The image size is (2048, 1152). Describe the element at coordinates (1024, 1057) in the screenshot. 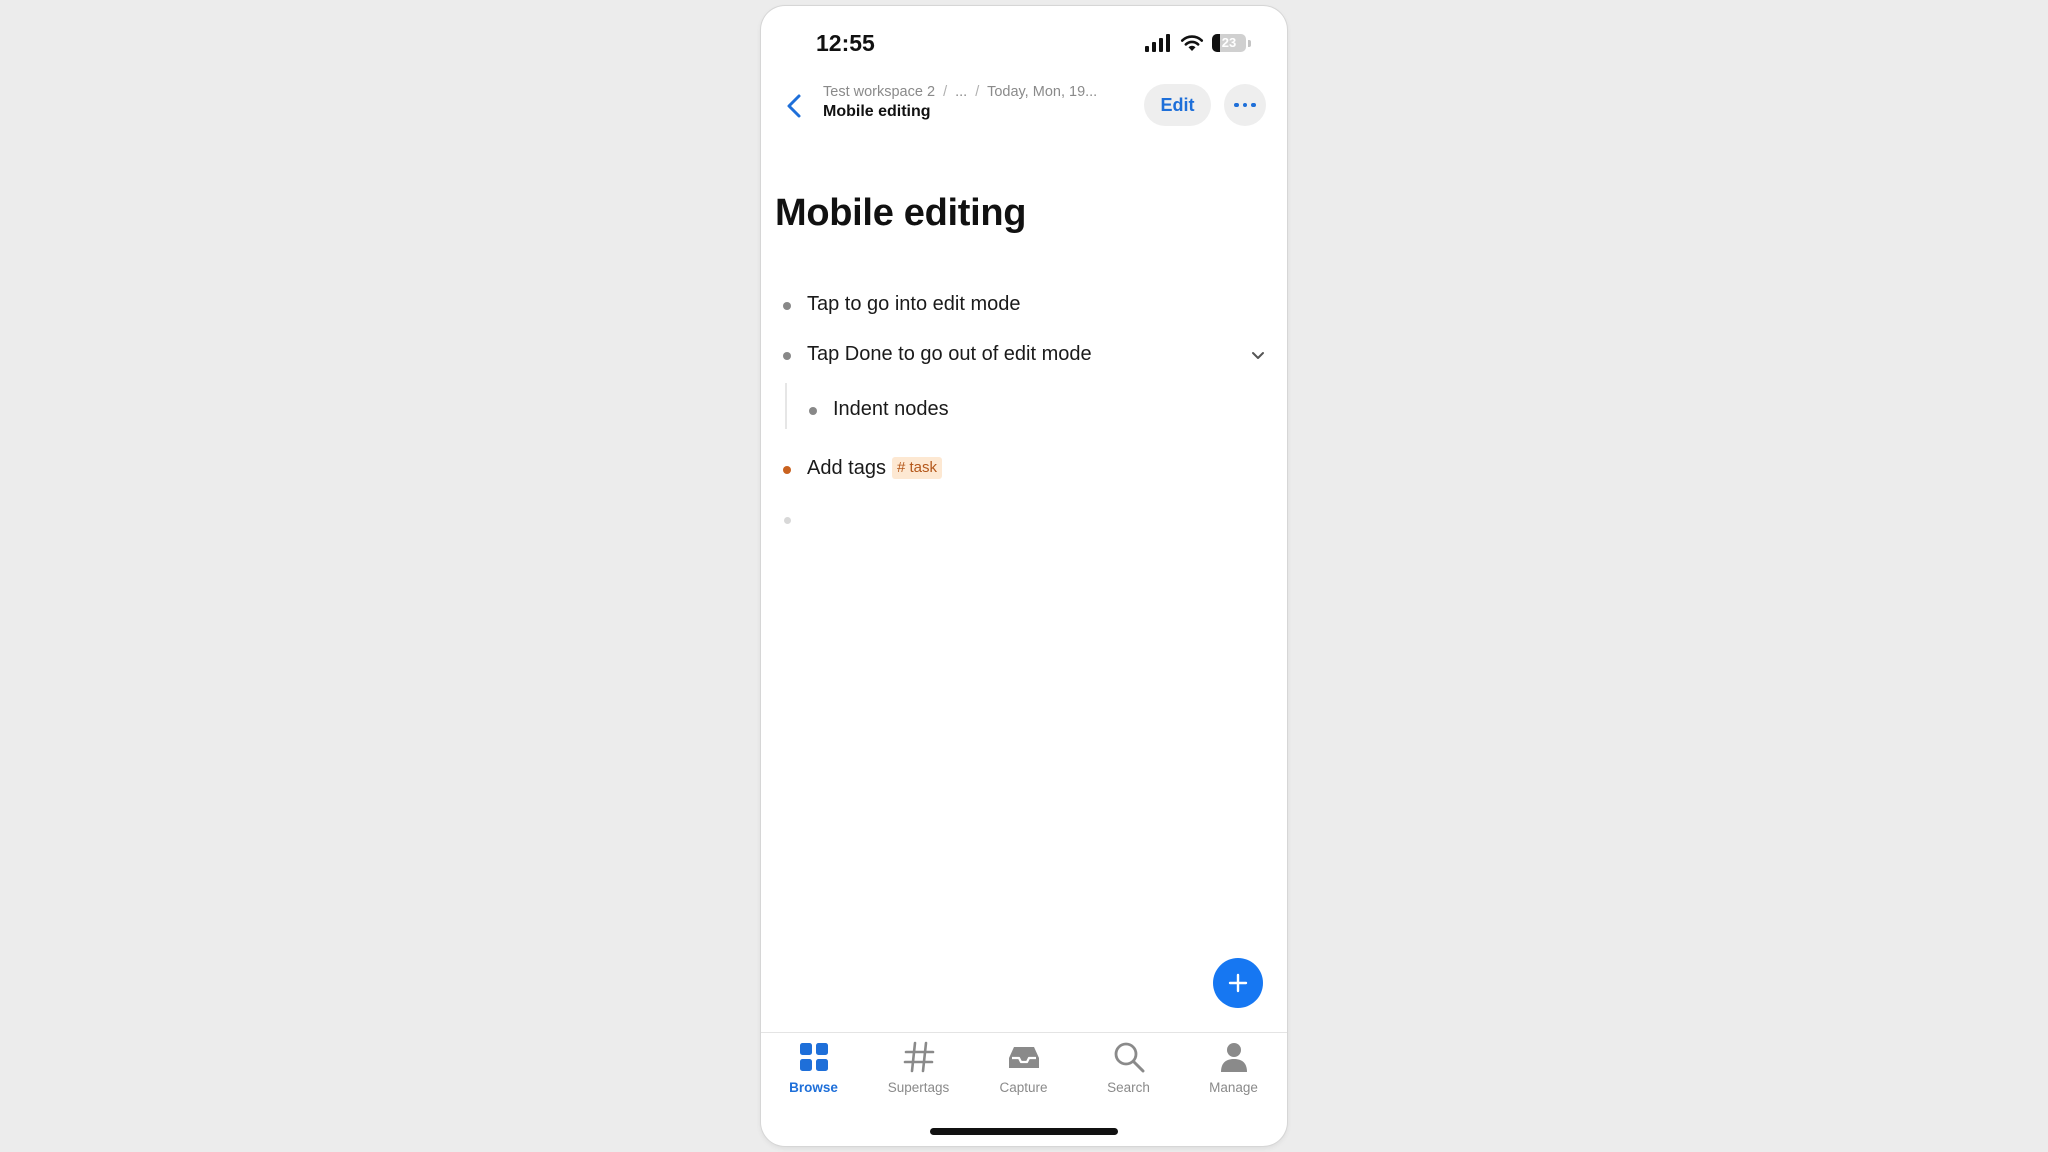

I see `inbox-icon` at that location.